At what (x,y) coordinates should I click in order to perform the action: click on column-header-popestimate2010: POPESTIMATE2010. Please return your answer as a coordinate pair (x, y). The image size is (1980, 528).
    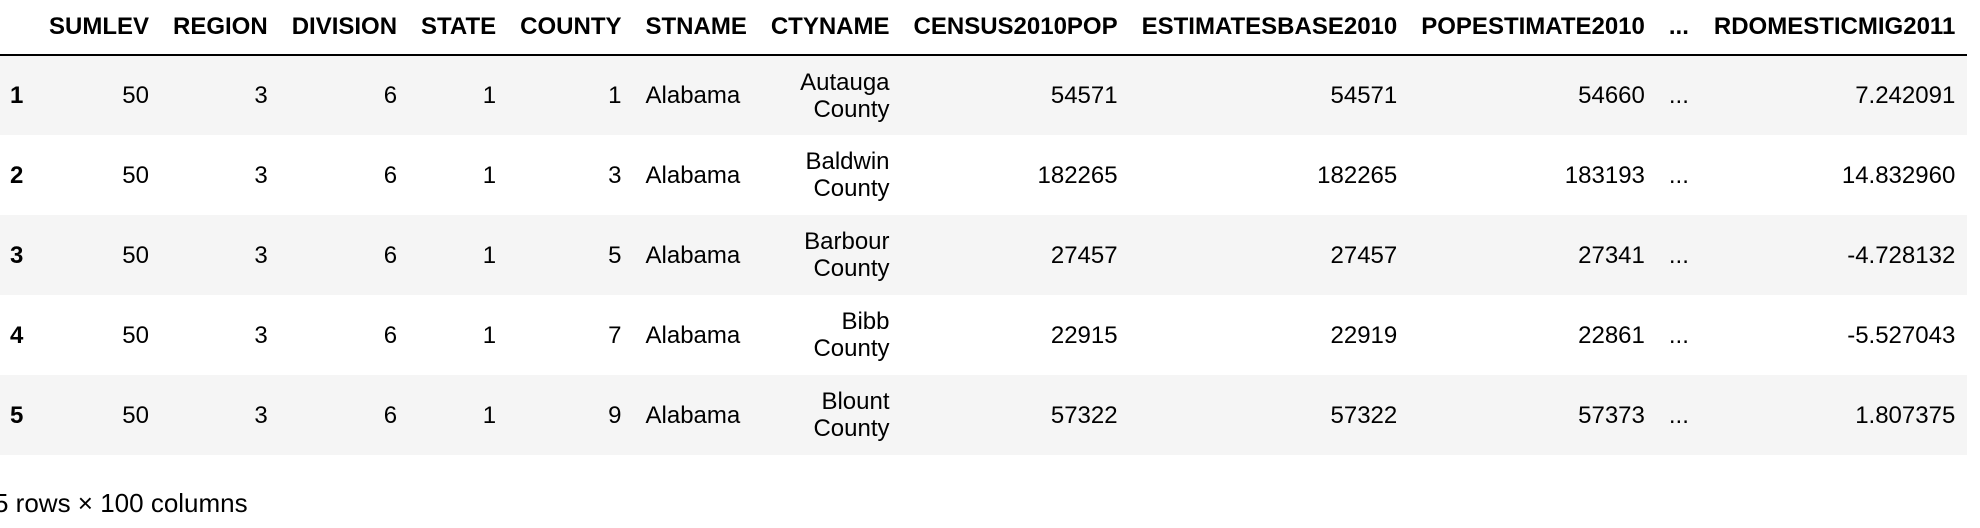
    Looking at the image, I should click on (1533, 28).